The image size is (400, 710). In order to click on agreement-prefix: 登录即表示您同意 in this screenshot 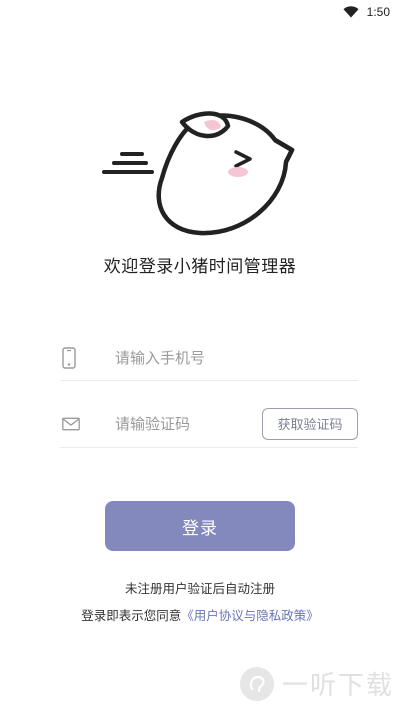, I will do `click(131, 615)`.